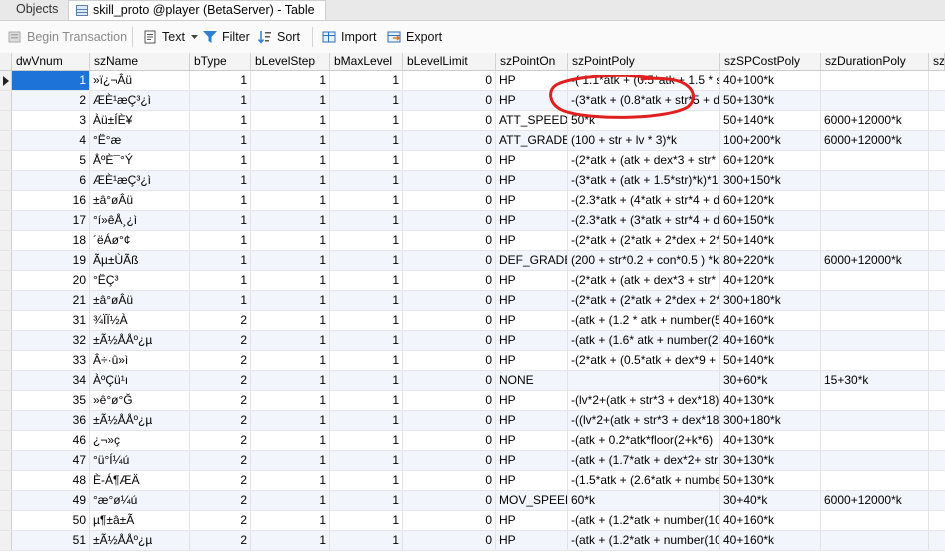  What do you see at coordinates (140, 240) in the screenshot?
I see `cell-szname: ´ëÁø°¢` at bounding box center [140, 240].